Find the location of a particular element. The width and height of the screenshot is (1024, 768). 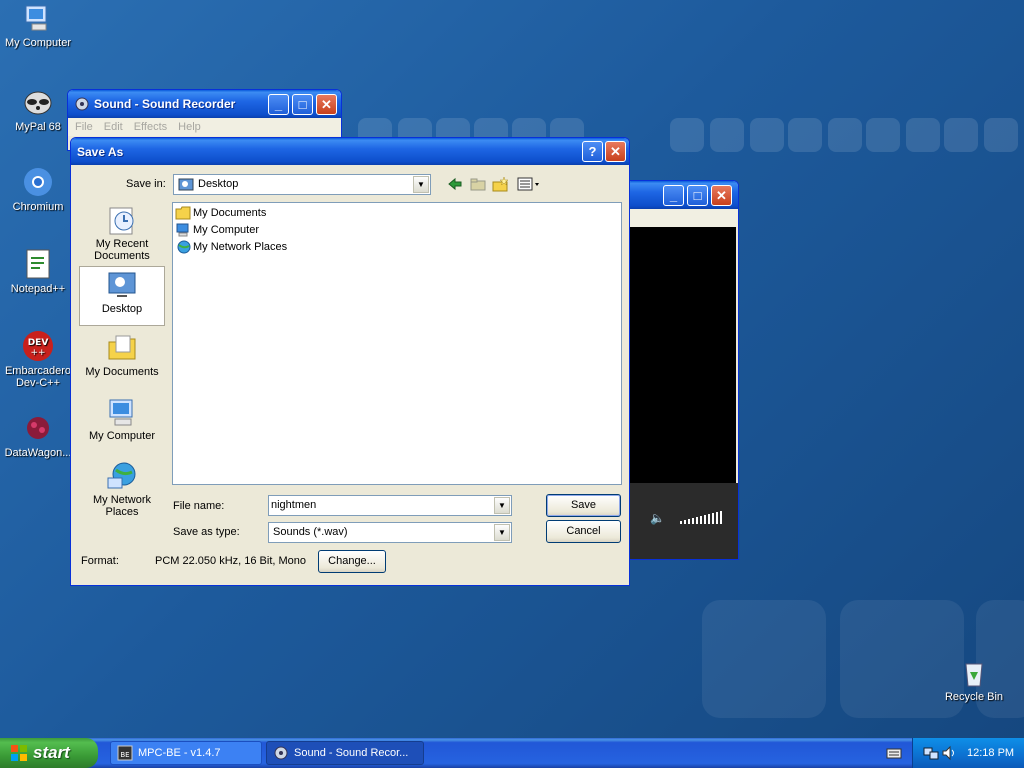

desktop-icon-my-computer: My Computer is located at coordinates (38, 25).